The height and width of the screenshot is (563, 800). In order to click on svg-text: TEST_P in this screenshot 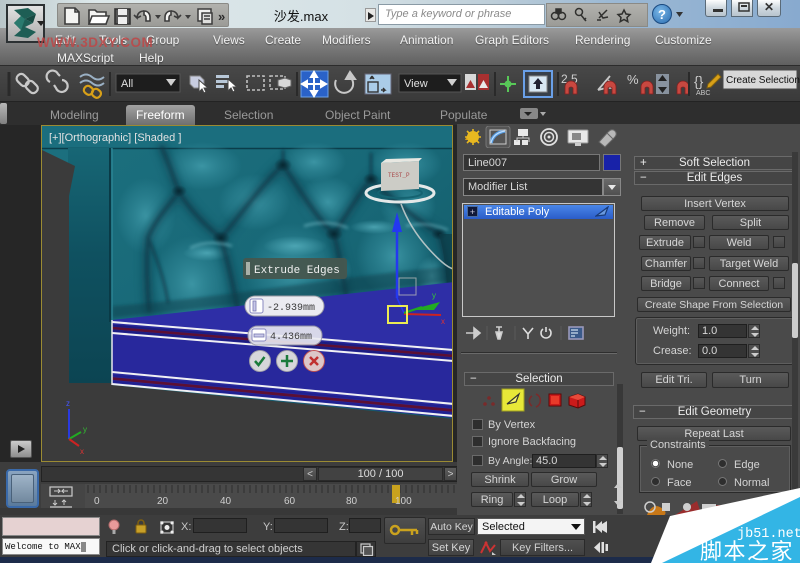, I will do `click(399, 175)`.